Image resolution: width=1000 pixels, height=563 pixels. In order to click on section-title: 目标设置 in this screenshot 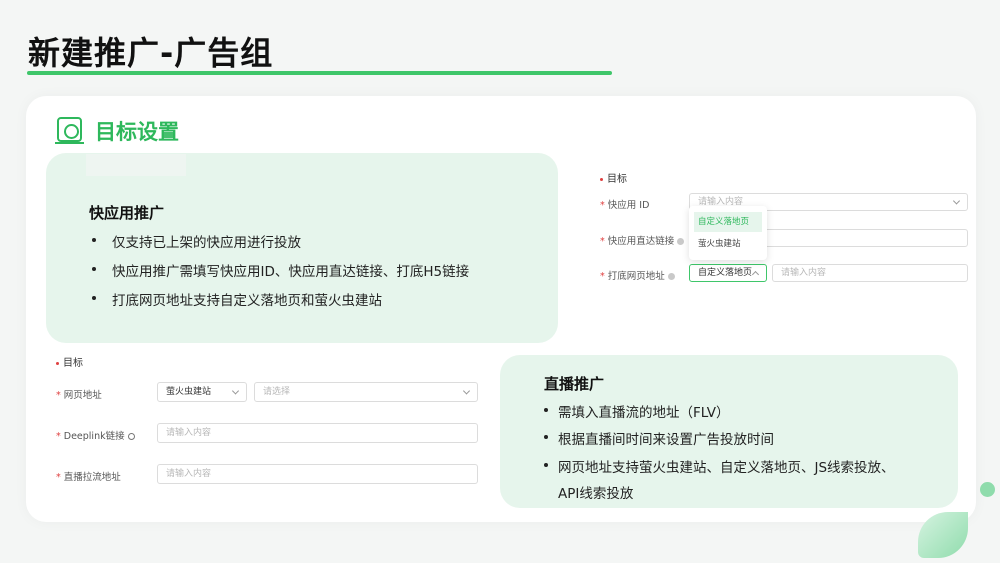, I will do `click(137, 132)`.